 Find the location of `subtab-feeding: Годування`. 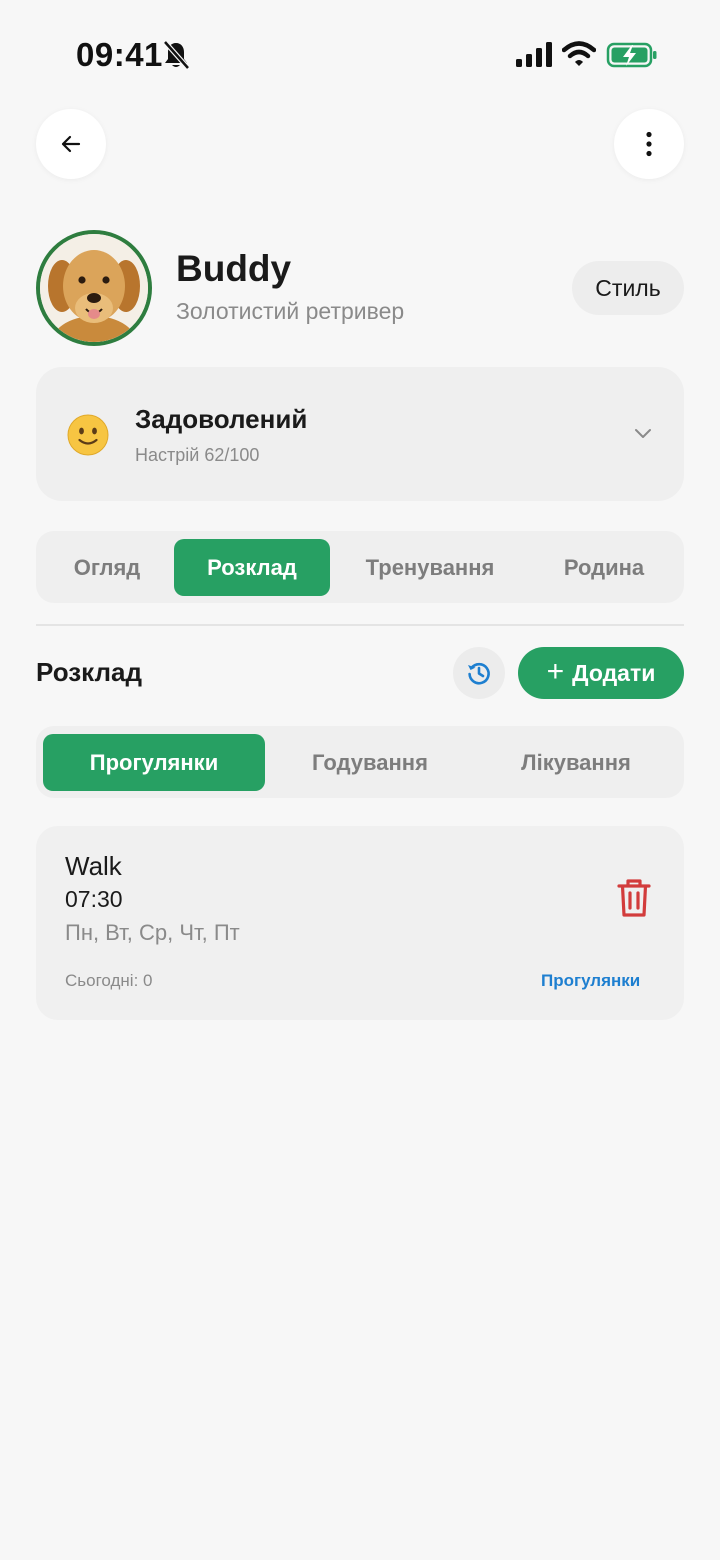

subtab-feeding: Годування is located at coordinates (370, 762).